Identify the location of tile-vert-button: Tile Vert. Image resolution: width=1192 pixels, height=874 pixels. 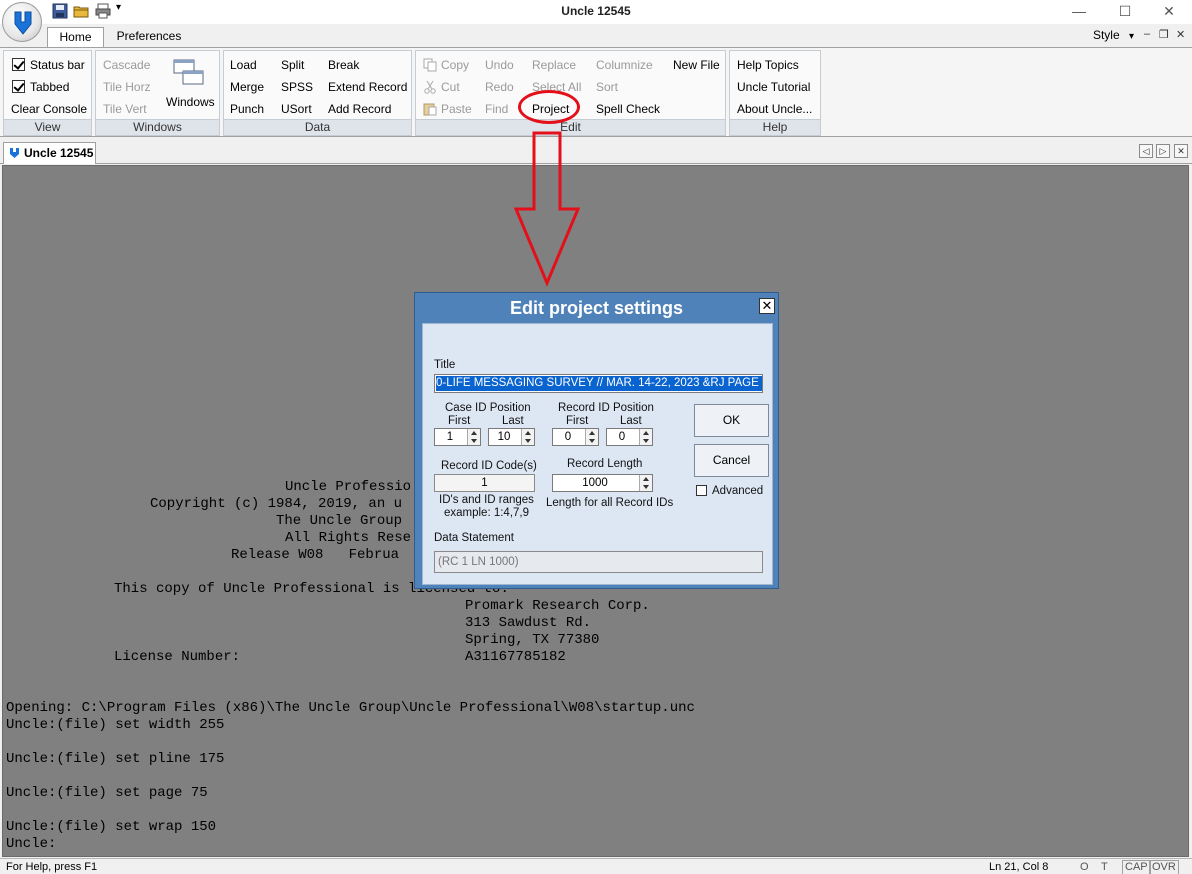
(125, 109).